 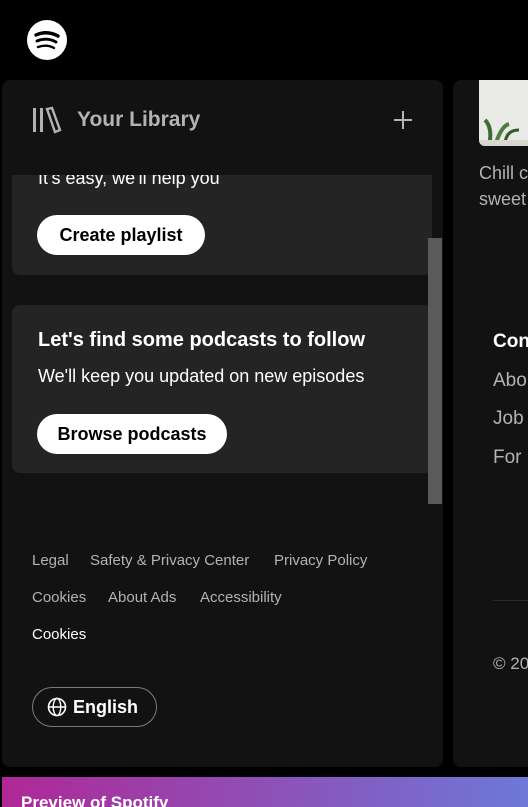 I want to click on language-button: English, so click(x=94, y=707).